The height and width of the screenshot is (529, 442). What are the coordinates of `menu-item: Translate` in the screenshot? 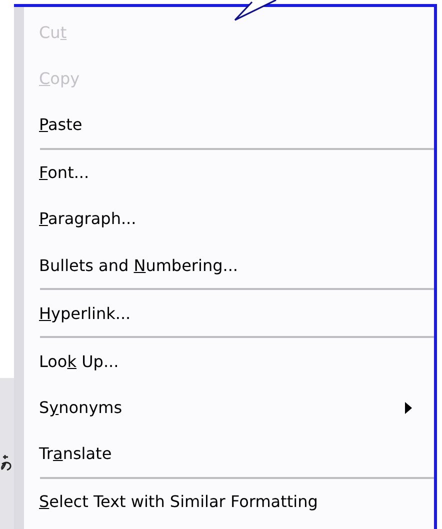 It's located at (75, 454).